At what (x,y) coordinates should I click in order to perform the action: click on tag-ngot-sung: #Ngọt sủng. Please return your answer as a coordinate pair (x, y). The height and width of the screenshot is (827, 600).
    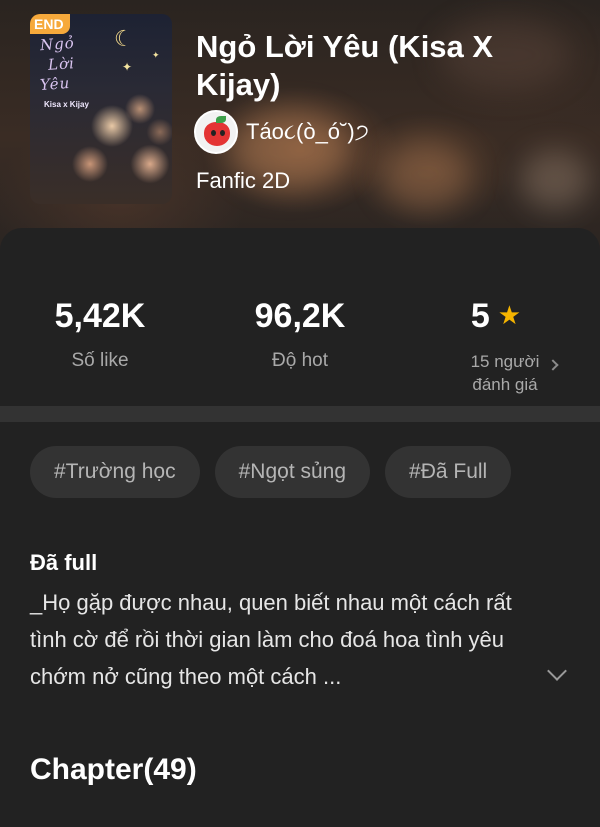
    Looking at the image, I should click on (292, 472).